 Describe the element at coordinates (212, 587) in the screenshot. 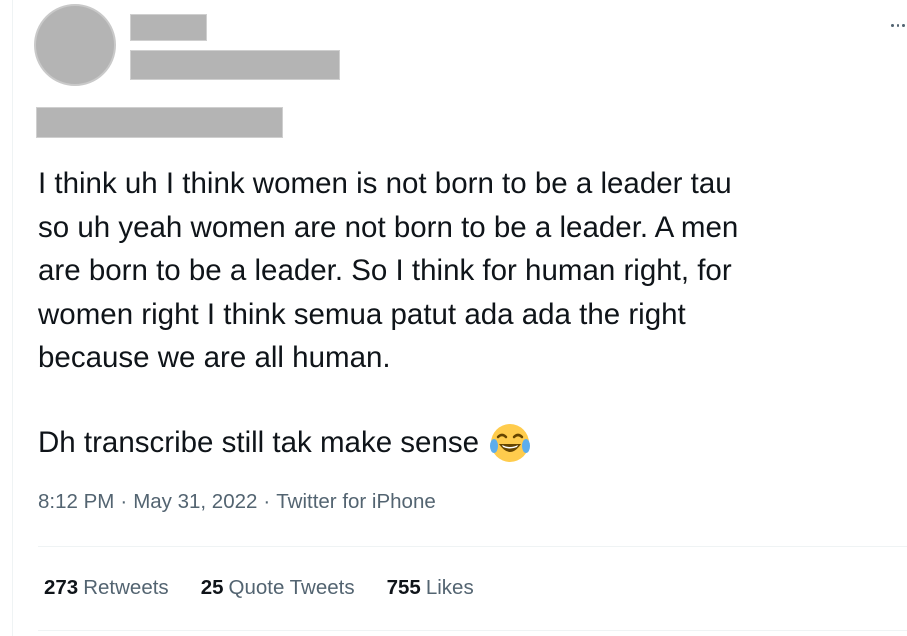

I see `quote-tweets-count: 25` at that location.